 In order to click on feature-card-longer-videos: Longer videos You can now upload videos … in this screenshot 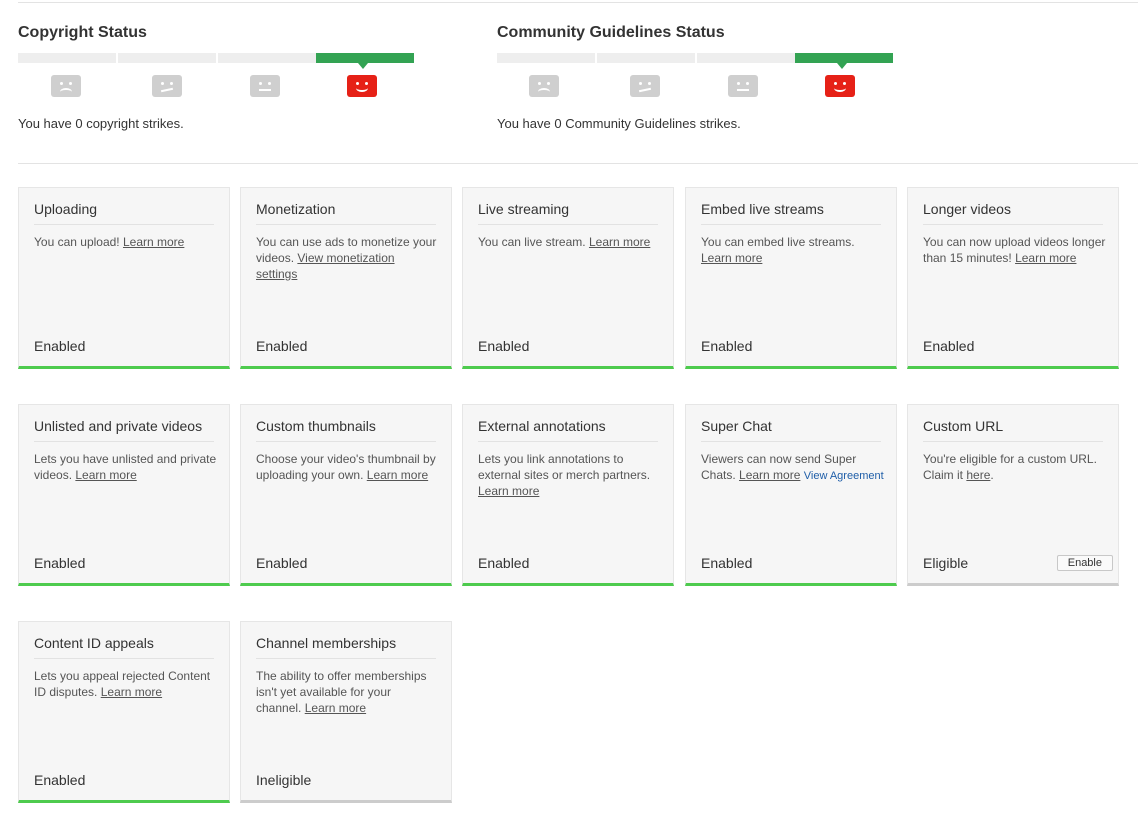, I will do `click(1013, 278)`.